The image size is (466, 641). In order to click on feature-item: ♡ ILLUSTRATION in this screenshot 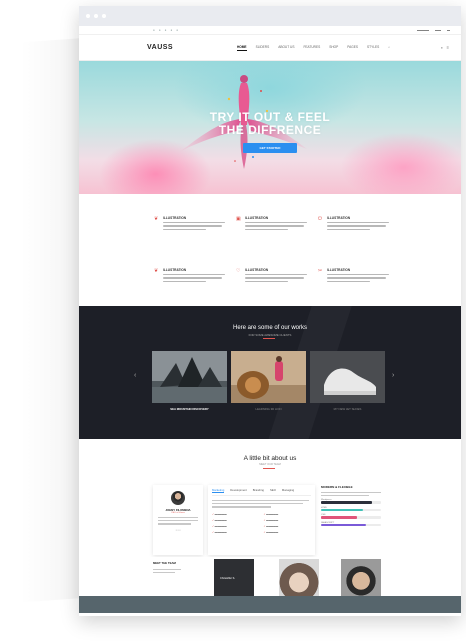, I will do `click(277, 287)`.